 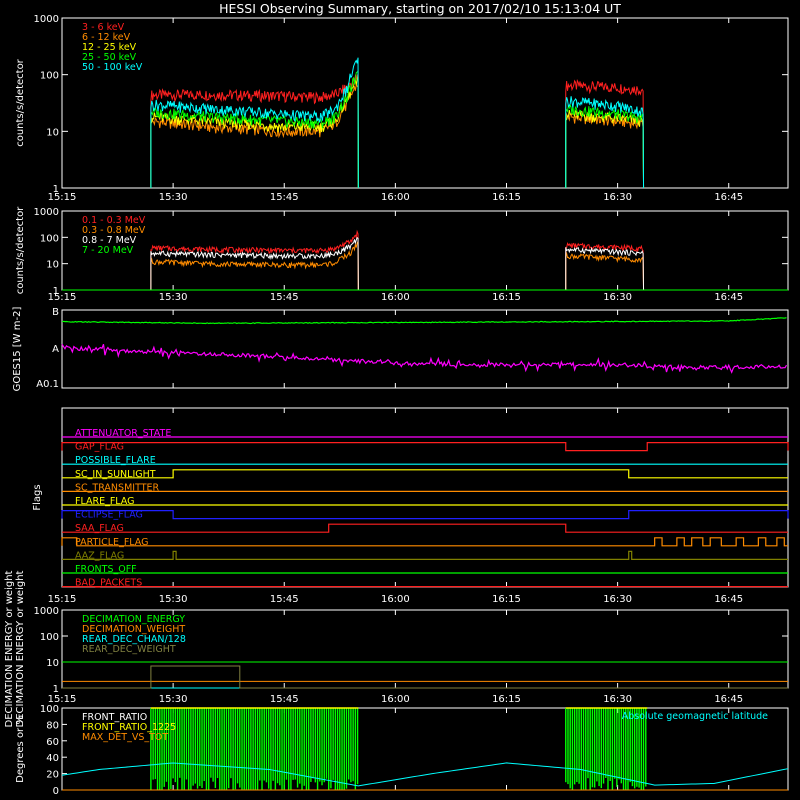 What do you see at coordinates (115, 474) in the screenshot?
I see `flag-label: SC_IN_SUNLIGHT` at bounding box center [115, 474].